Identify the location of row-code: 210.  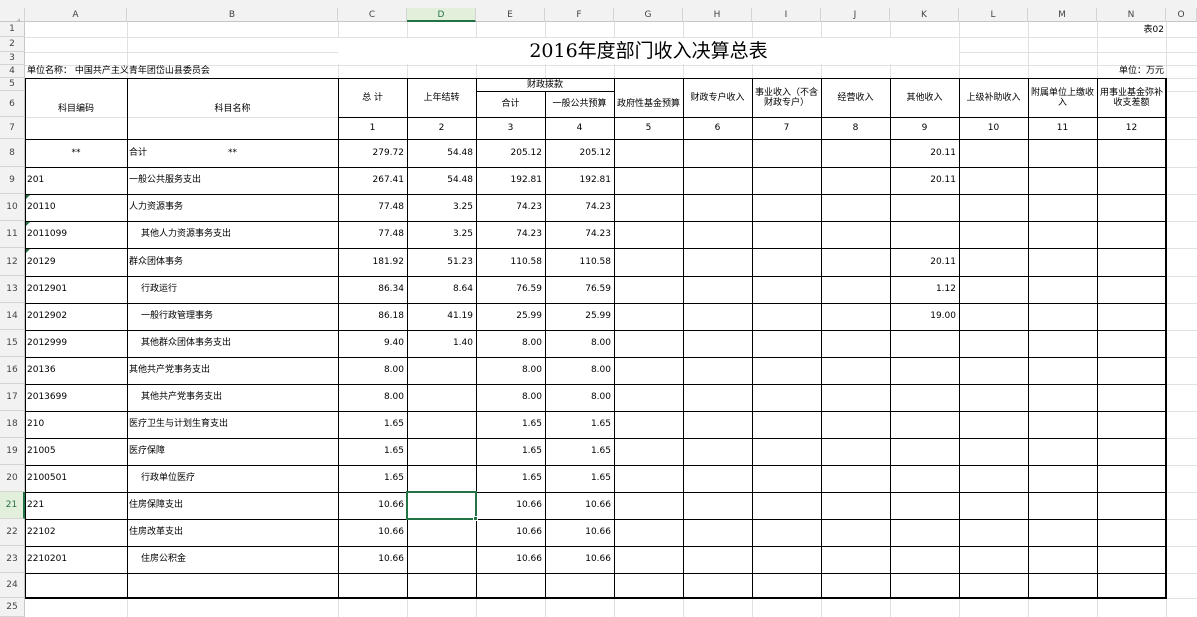
(77, 424).